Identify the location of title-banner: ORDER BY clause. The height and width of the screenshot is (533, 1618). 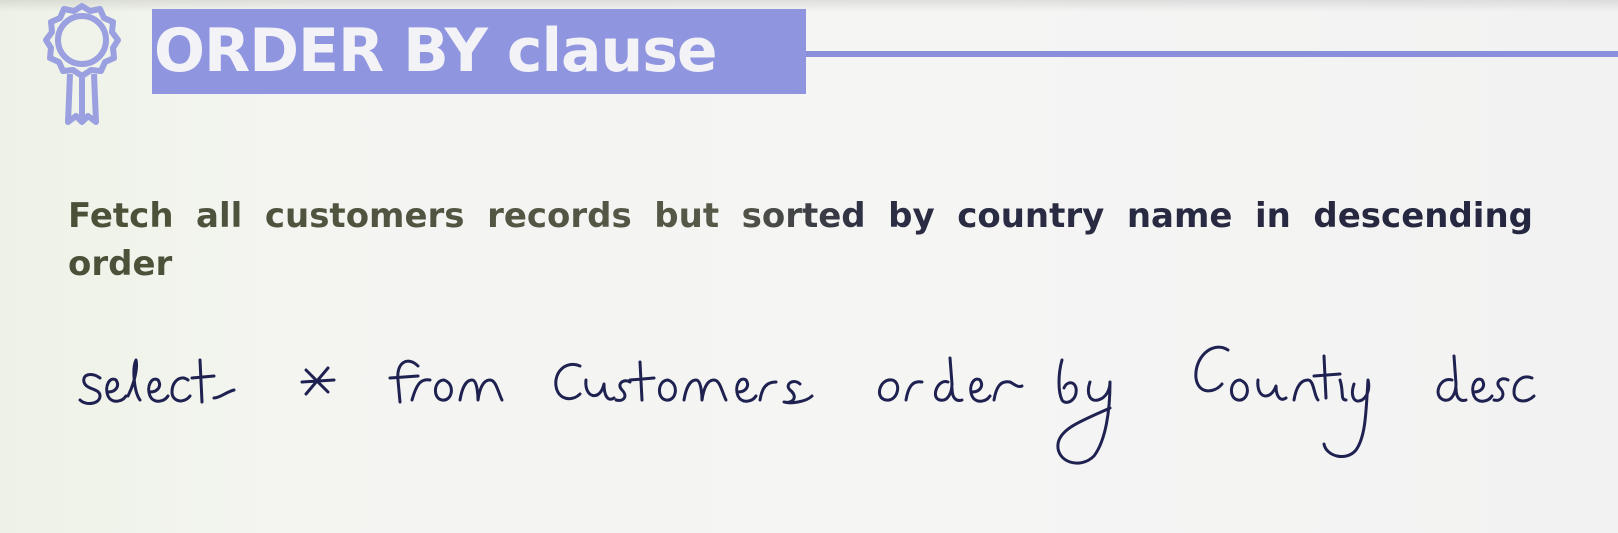
(479, 51).